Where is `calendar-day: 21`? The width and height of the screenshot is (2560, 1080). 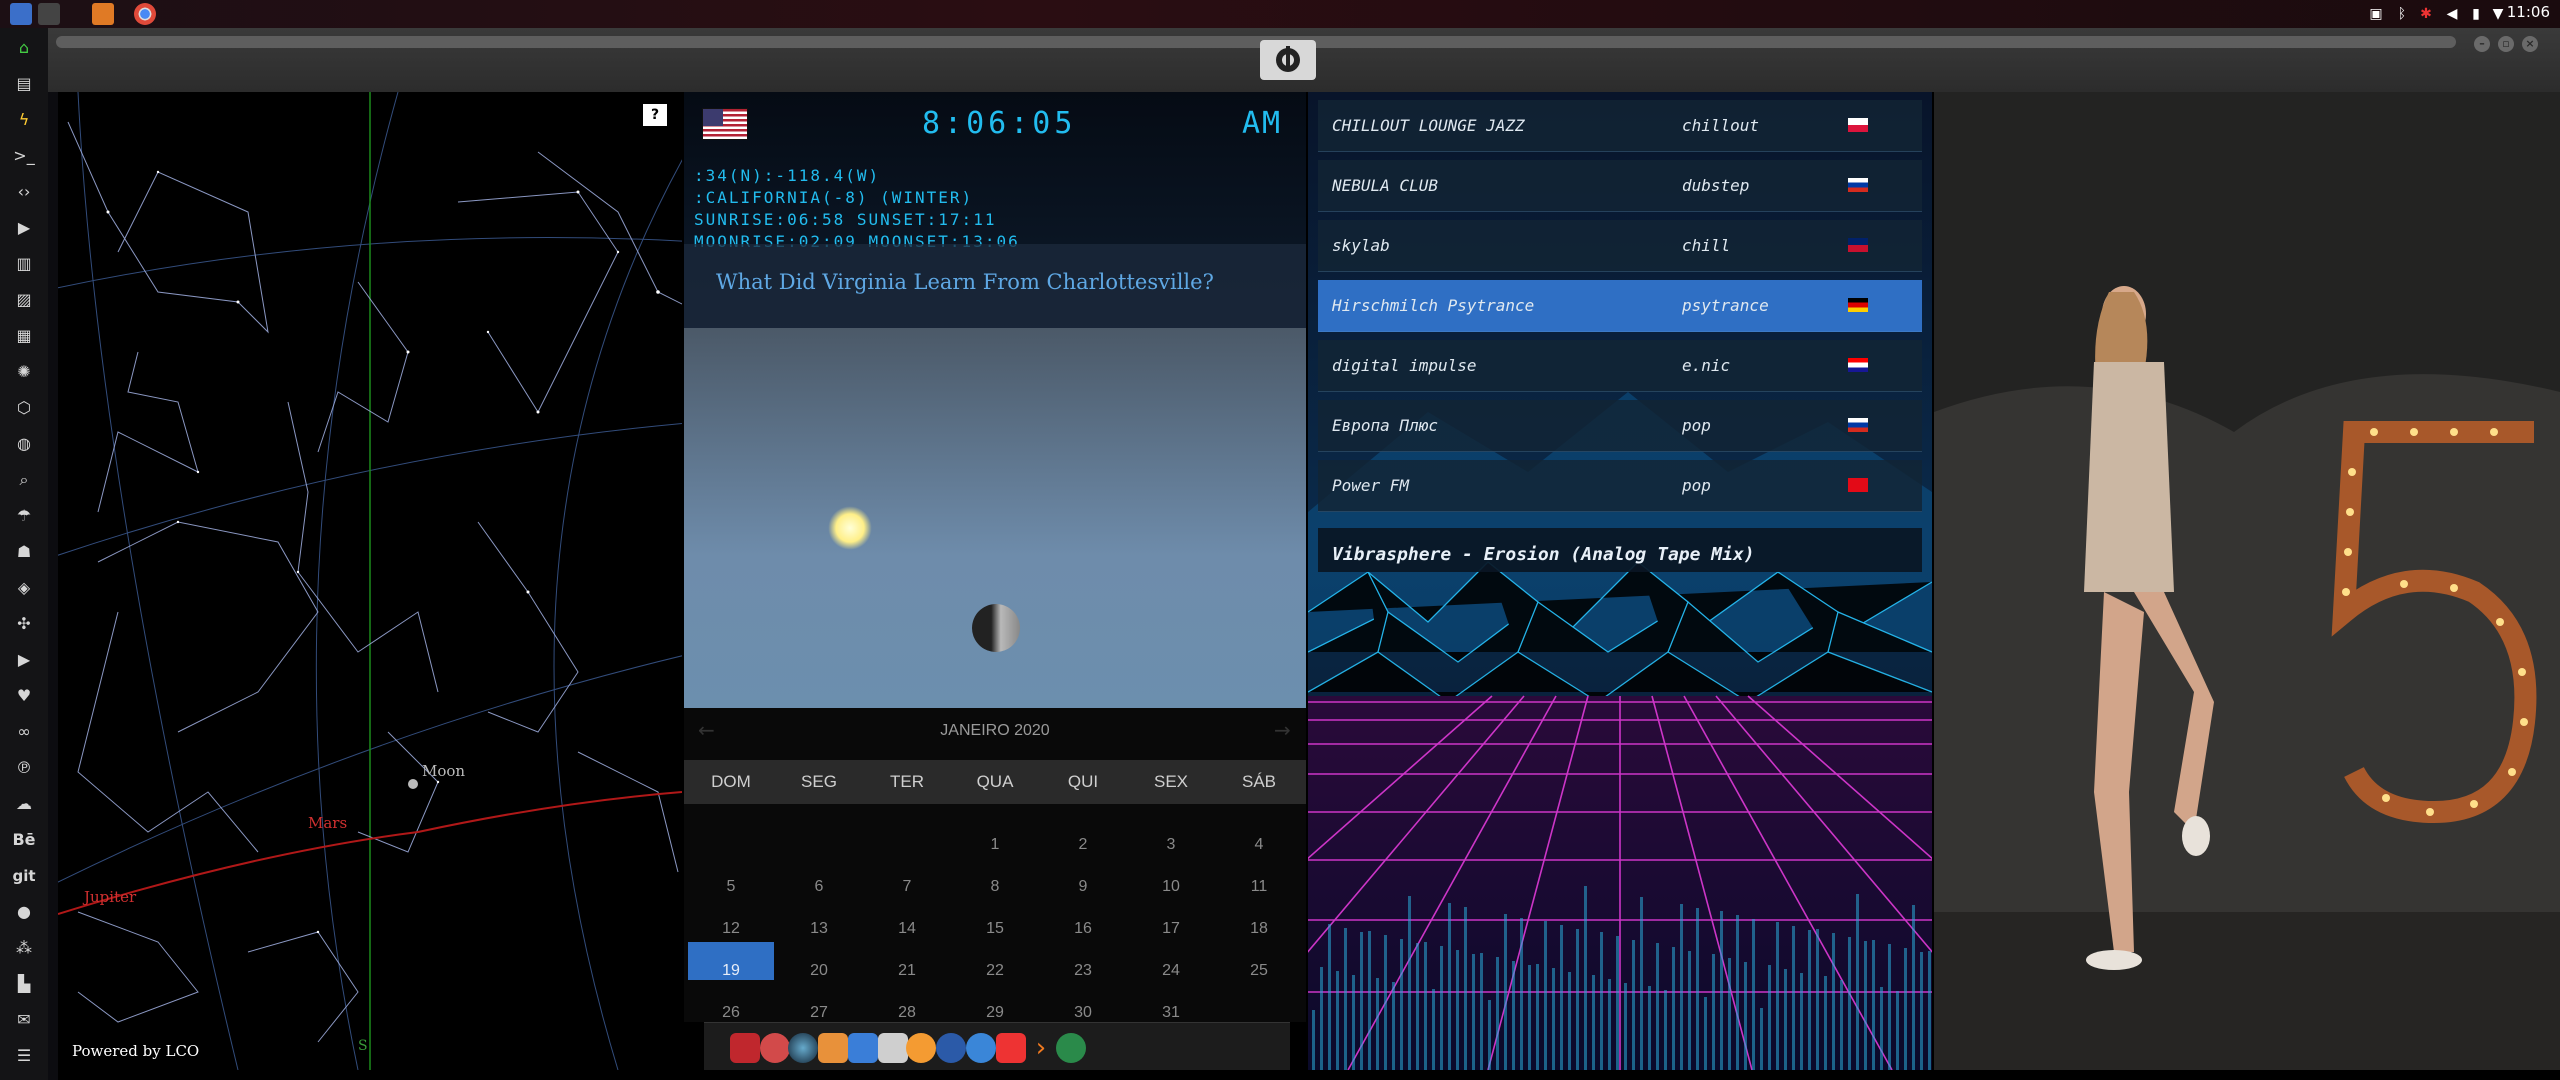 calendar-day: 21 is located at coordinates (907, 971).